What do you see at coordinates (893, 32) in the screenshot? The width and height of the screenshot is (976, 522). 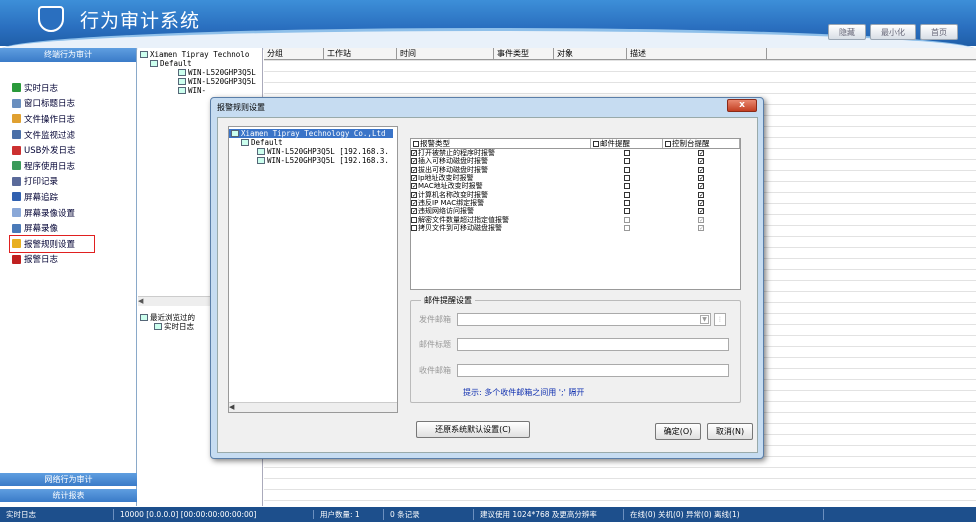 I see `minimize-button: 最小化` at bounding box center [893, 32].